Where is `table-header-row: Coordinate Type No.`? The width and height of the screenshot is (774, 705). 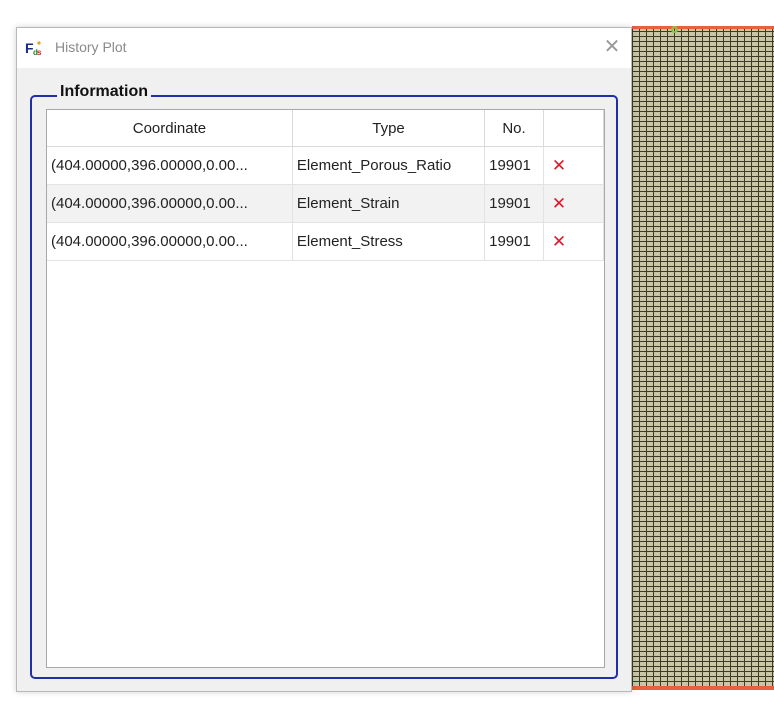
table-header-row: Coordinate Type No. is located at coordinates (326, 128).